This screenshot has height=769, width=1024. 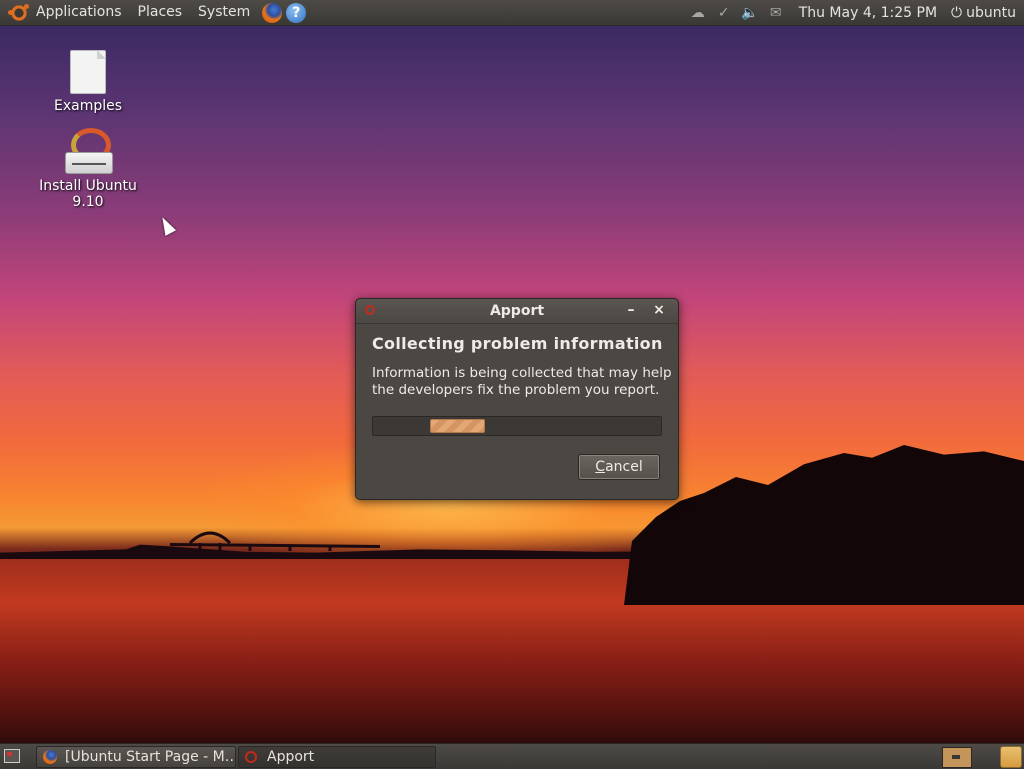 What do you see at coordinates (18, 12) in the screenshot?
I see `ubuntu-logo-icon` at bounding box center [18, 12].